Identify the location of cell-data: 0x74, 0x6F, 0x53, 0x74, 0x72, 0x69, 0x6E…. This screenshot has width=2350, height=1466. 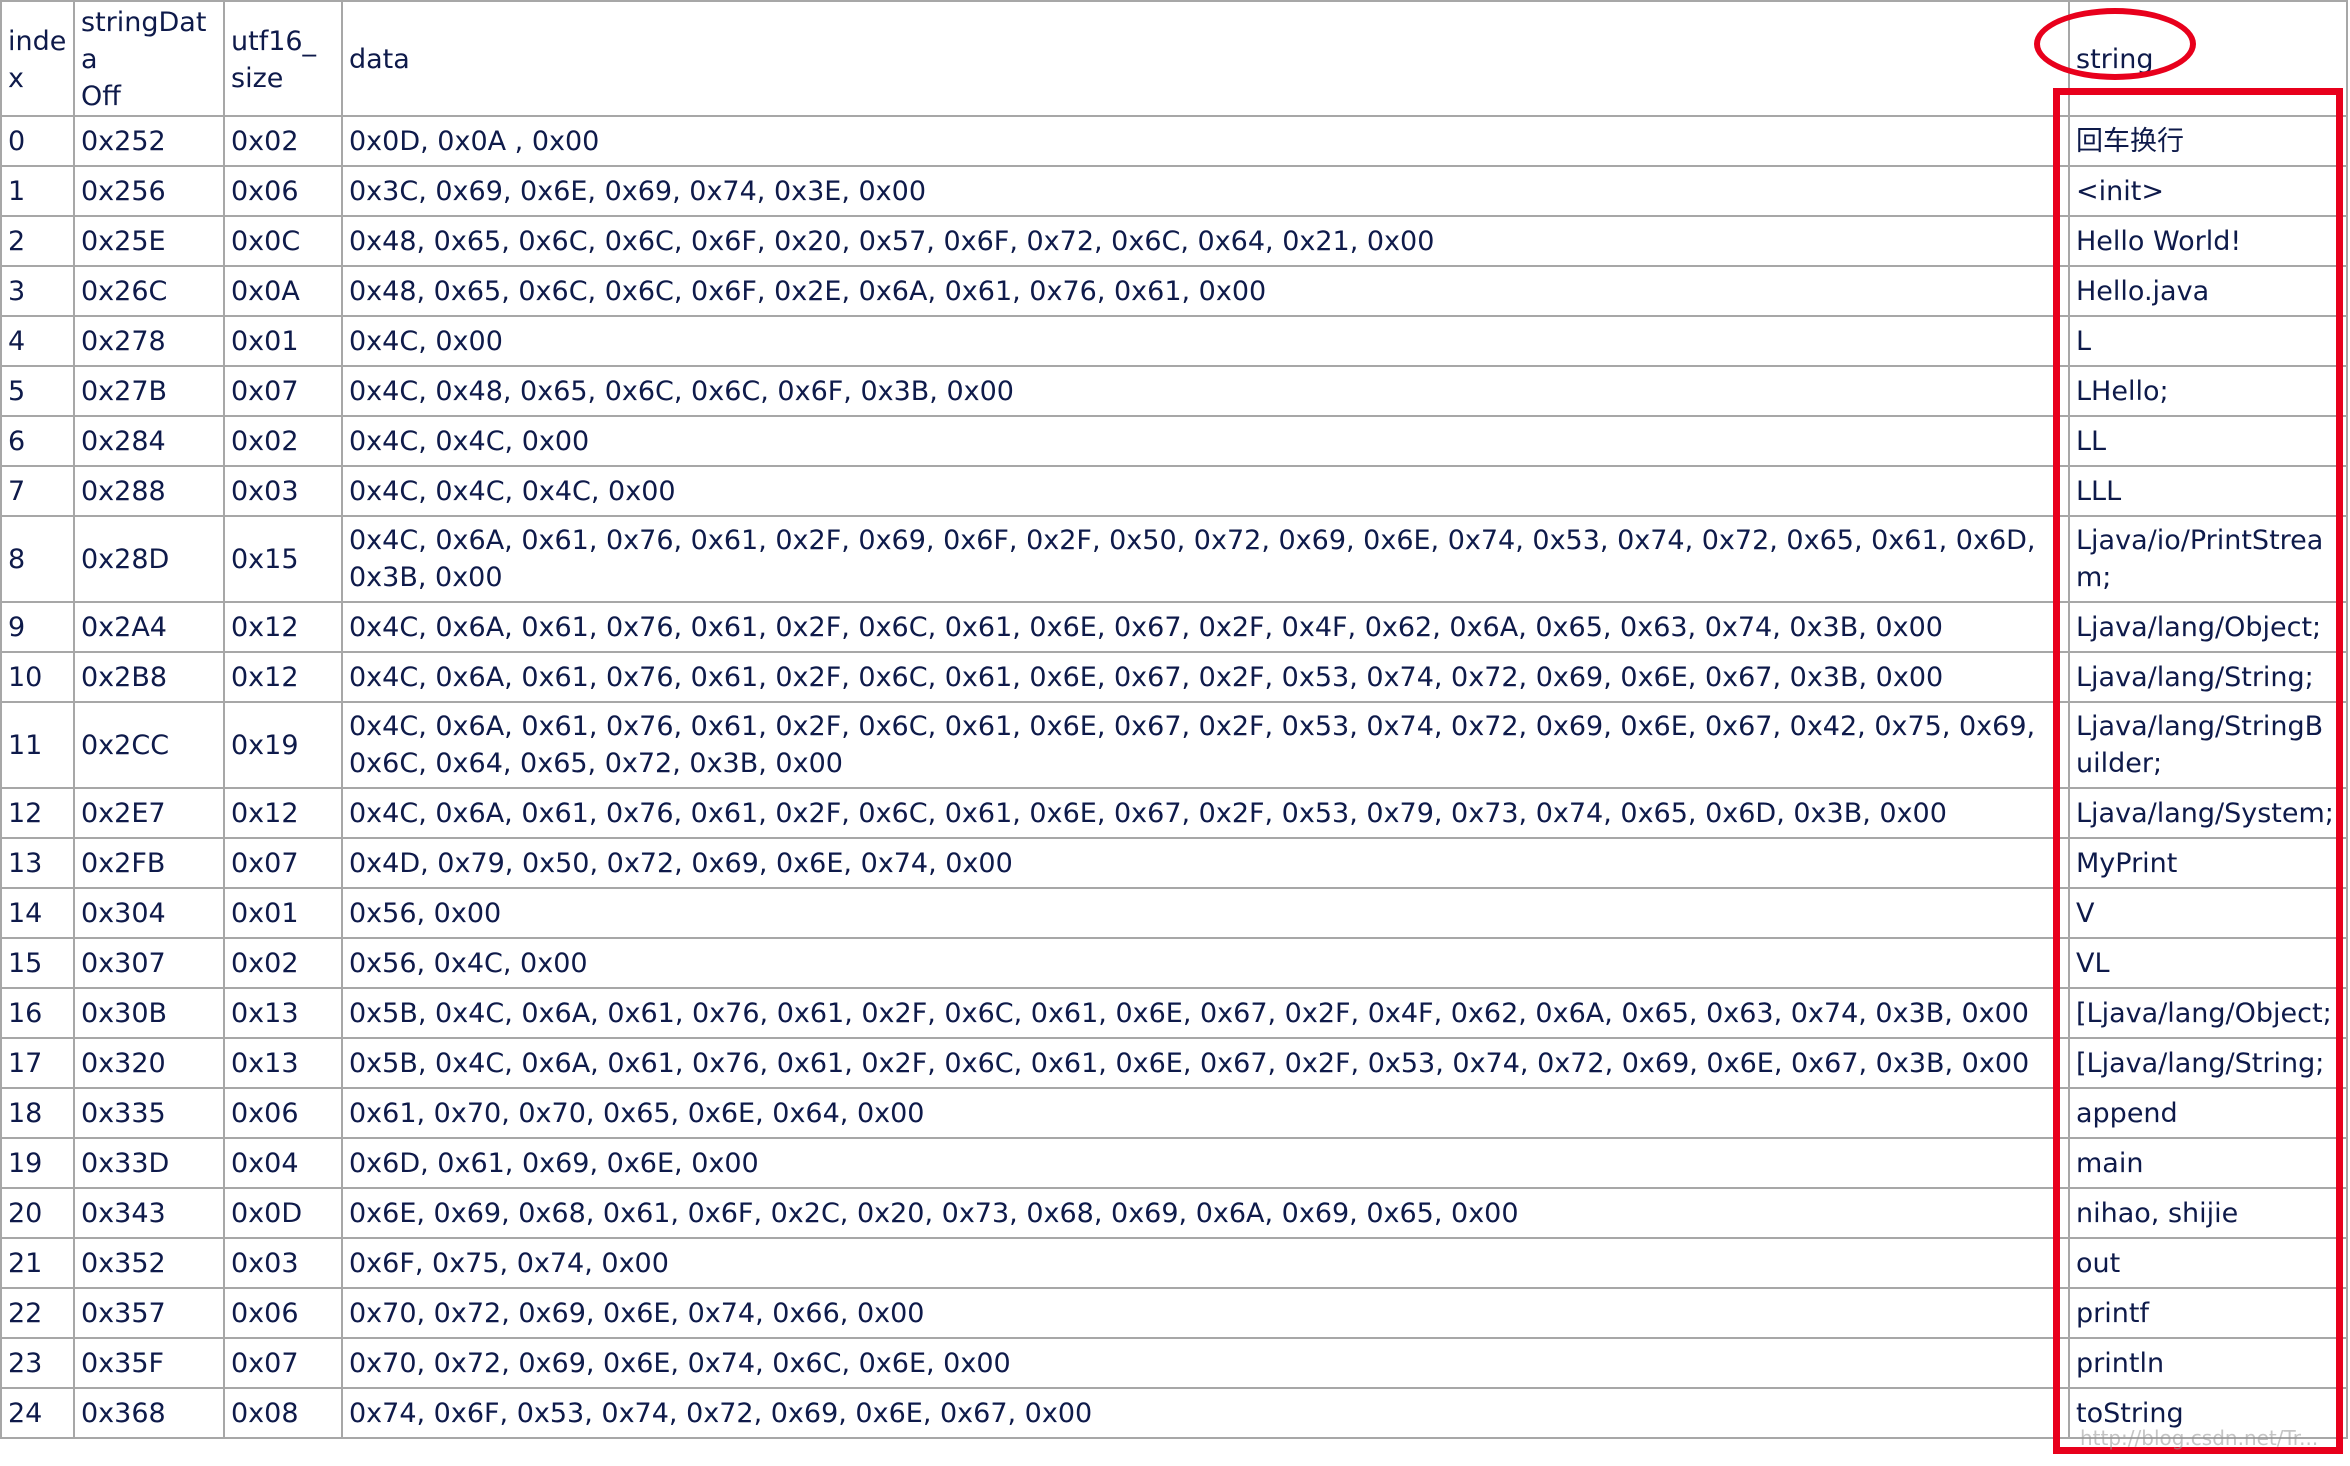
(1205, 1413).